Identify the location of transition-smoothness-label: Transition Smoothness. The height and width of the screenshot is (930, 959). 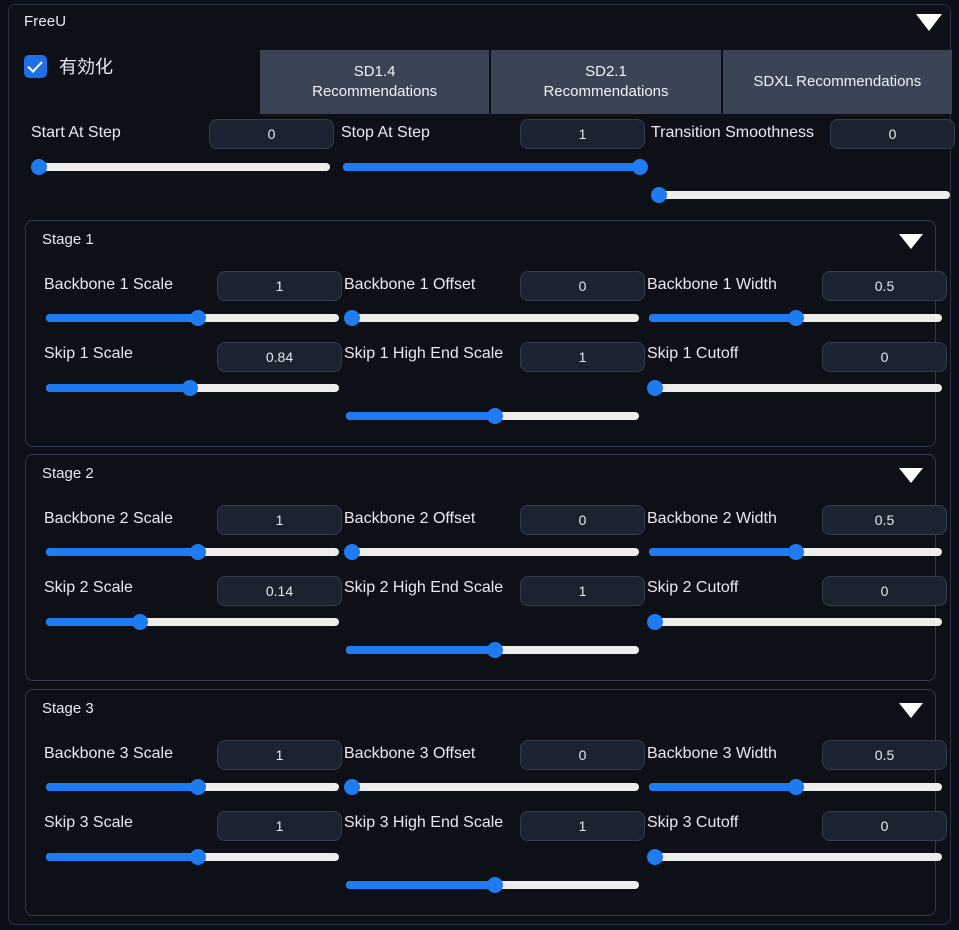
(733, 132).